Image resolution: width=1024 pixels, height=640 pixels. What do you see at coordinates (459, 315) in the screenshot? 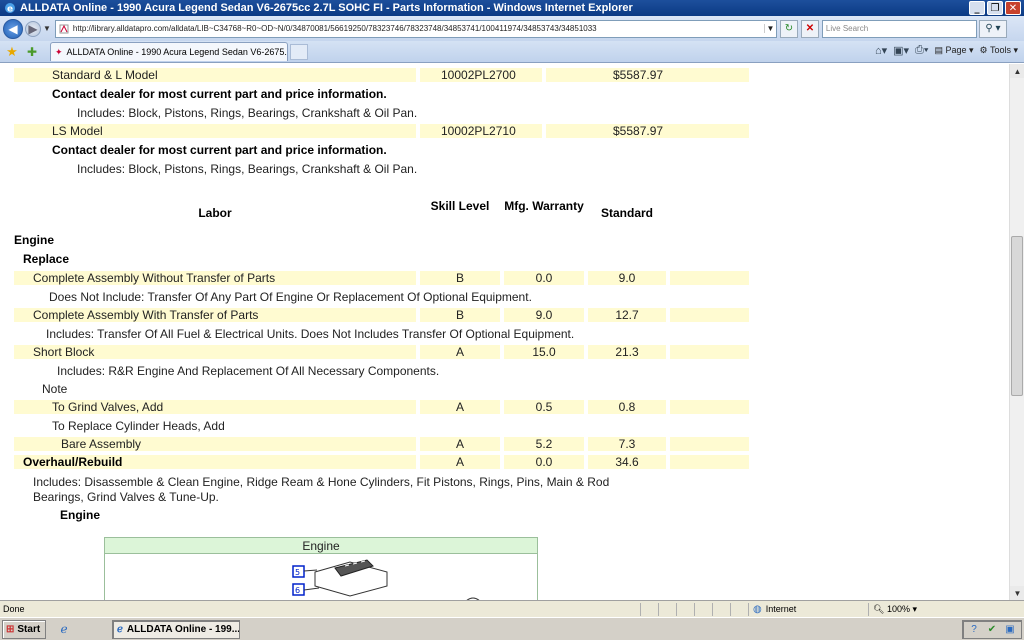
I see `labor-item-skill: B` at bounding box center [459, 315].